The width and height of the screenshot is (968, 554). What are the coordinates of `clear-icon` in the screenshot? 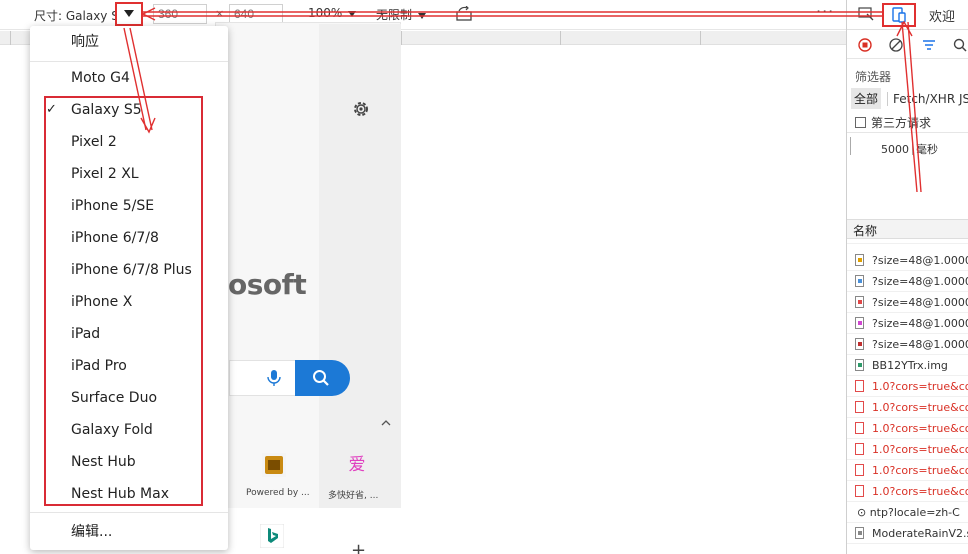 It's located at (896, 45).